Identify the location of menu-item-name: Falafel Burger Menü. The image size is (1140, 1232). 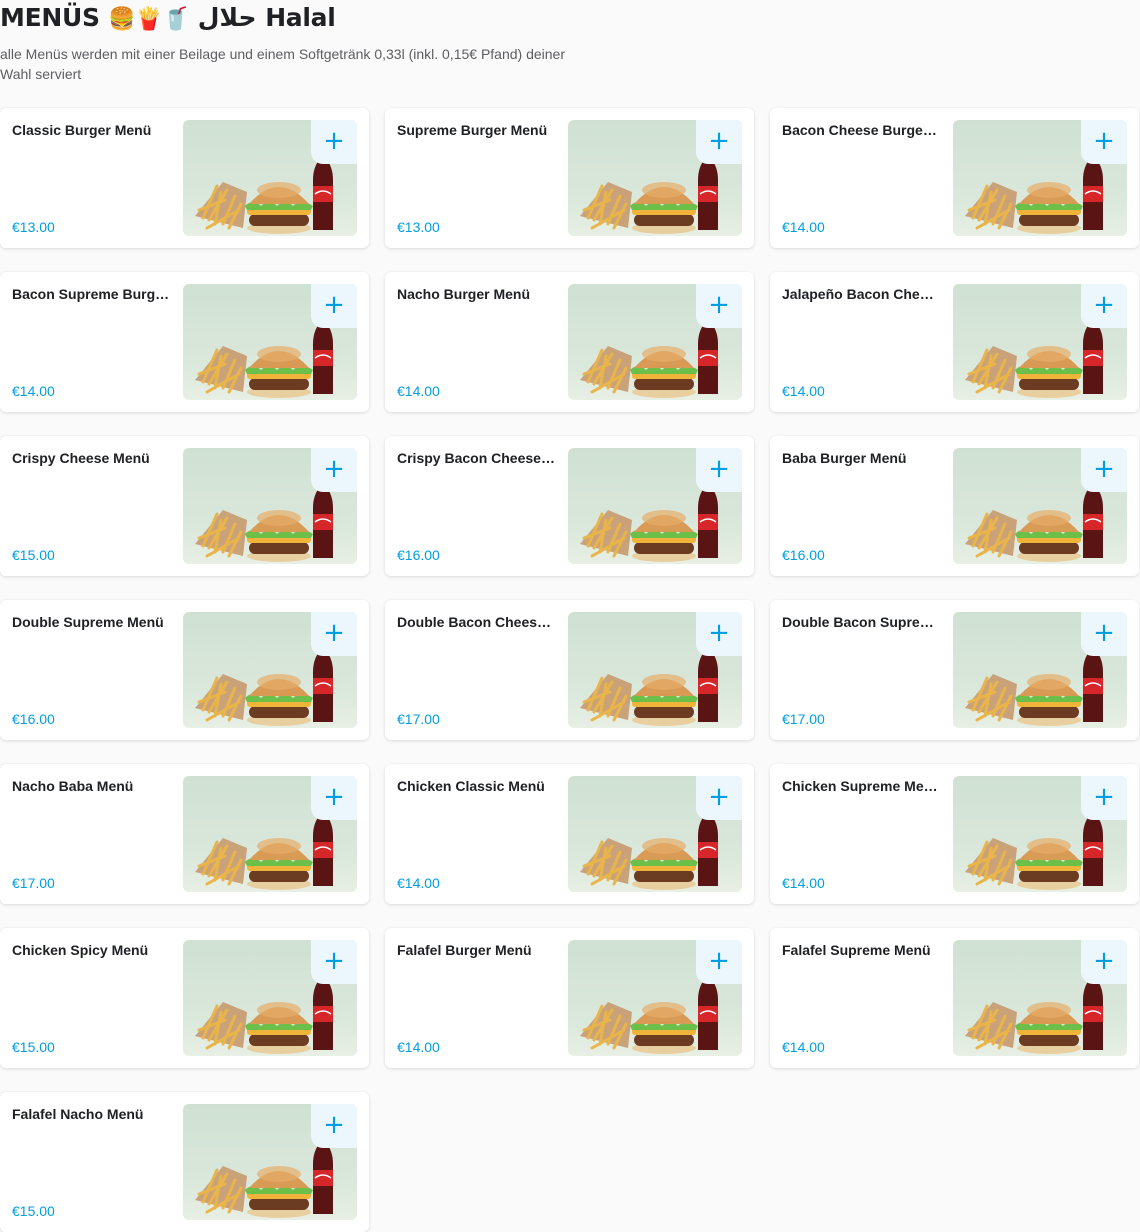
(464, 950).